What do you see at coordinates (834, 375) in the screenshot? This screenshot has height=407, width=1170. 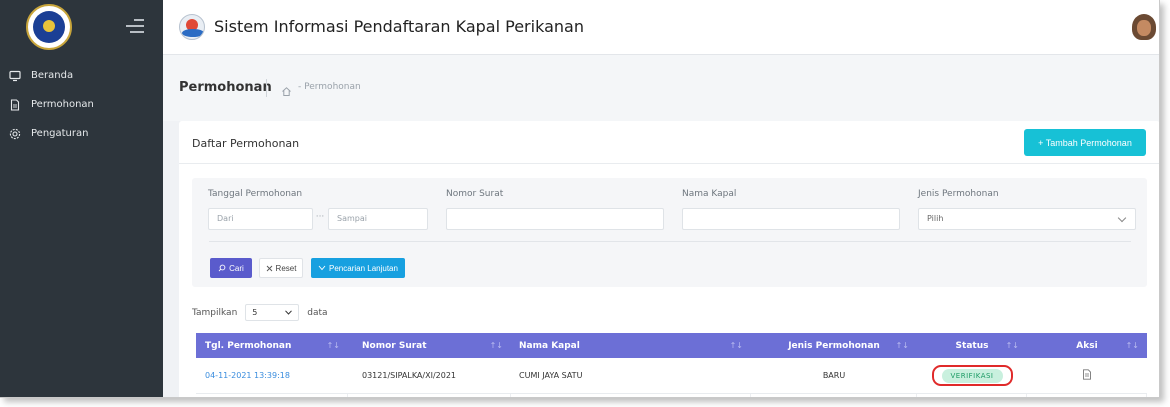 I see `jenis-permohonan-cell: BARU` at bounding box center [834, 375].